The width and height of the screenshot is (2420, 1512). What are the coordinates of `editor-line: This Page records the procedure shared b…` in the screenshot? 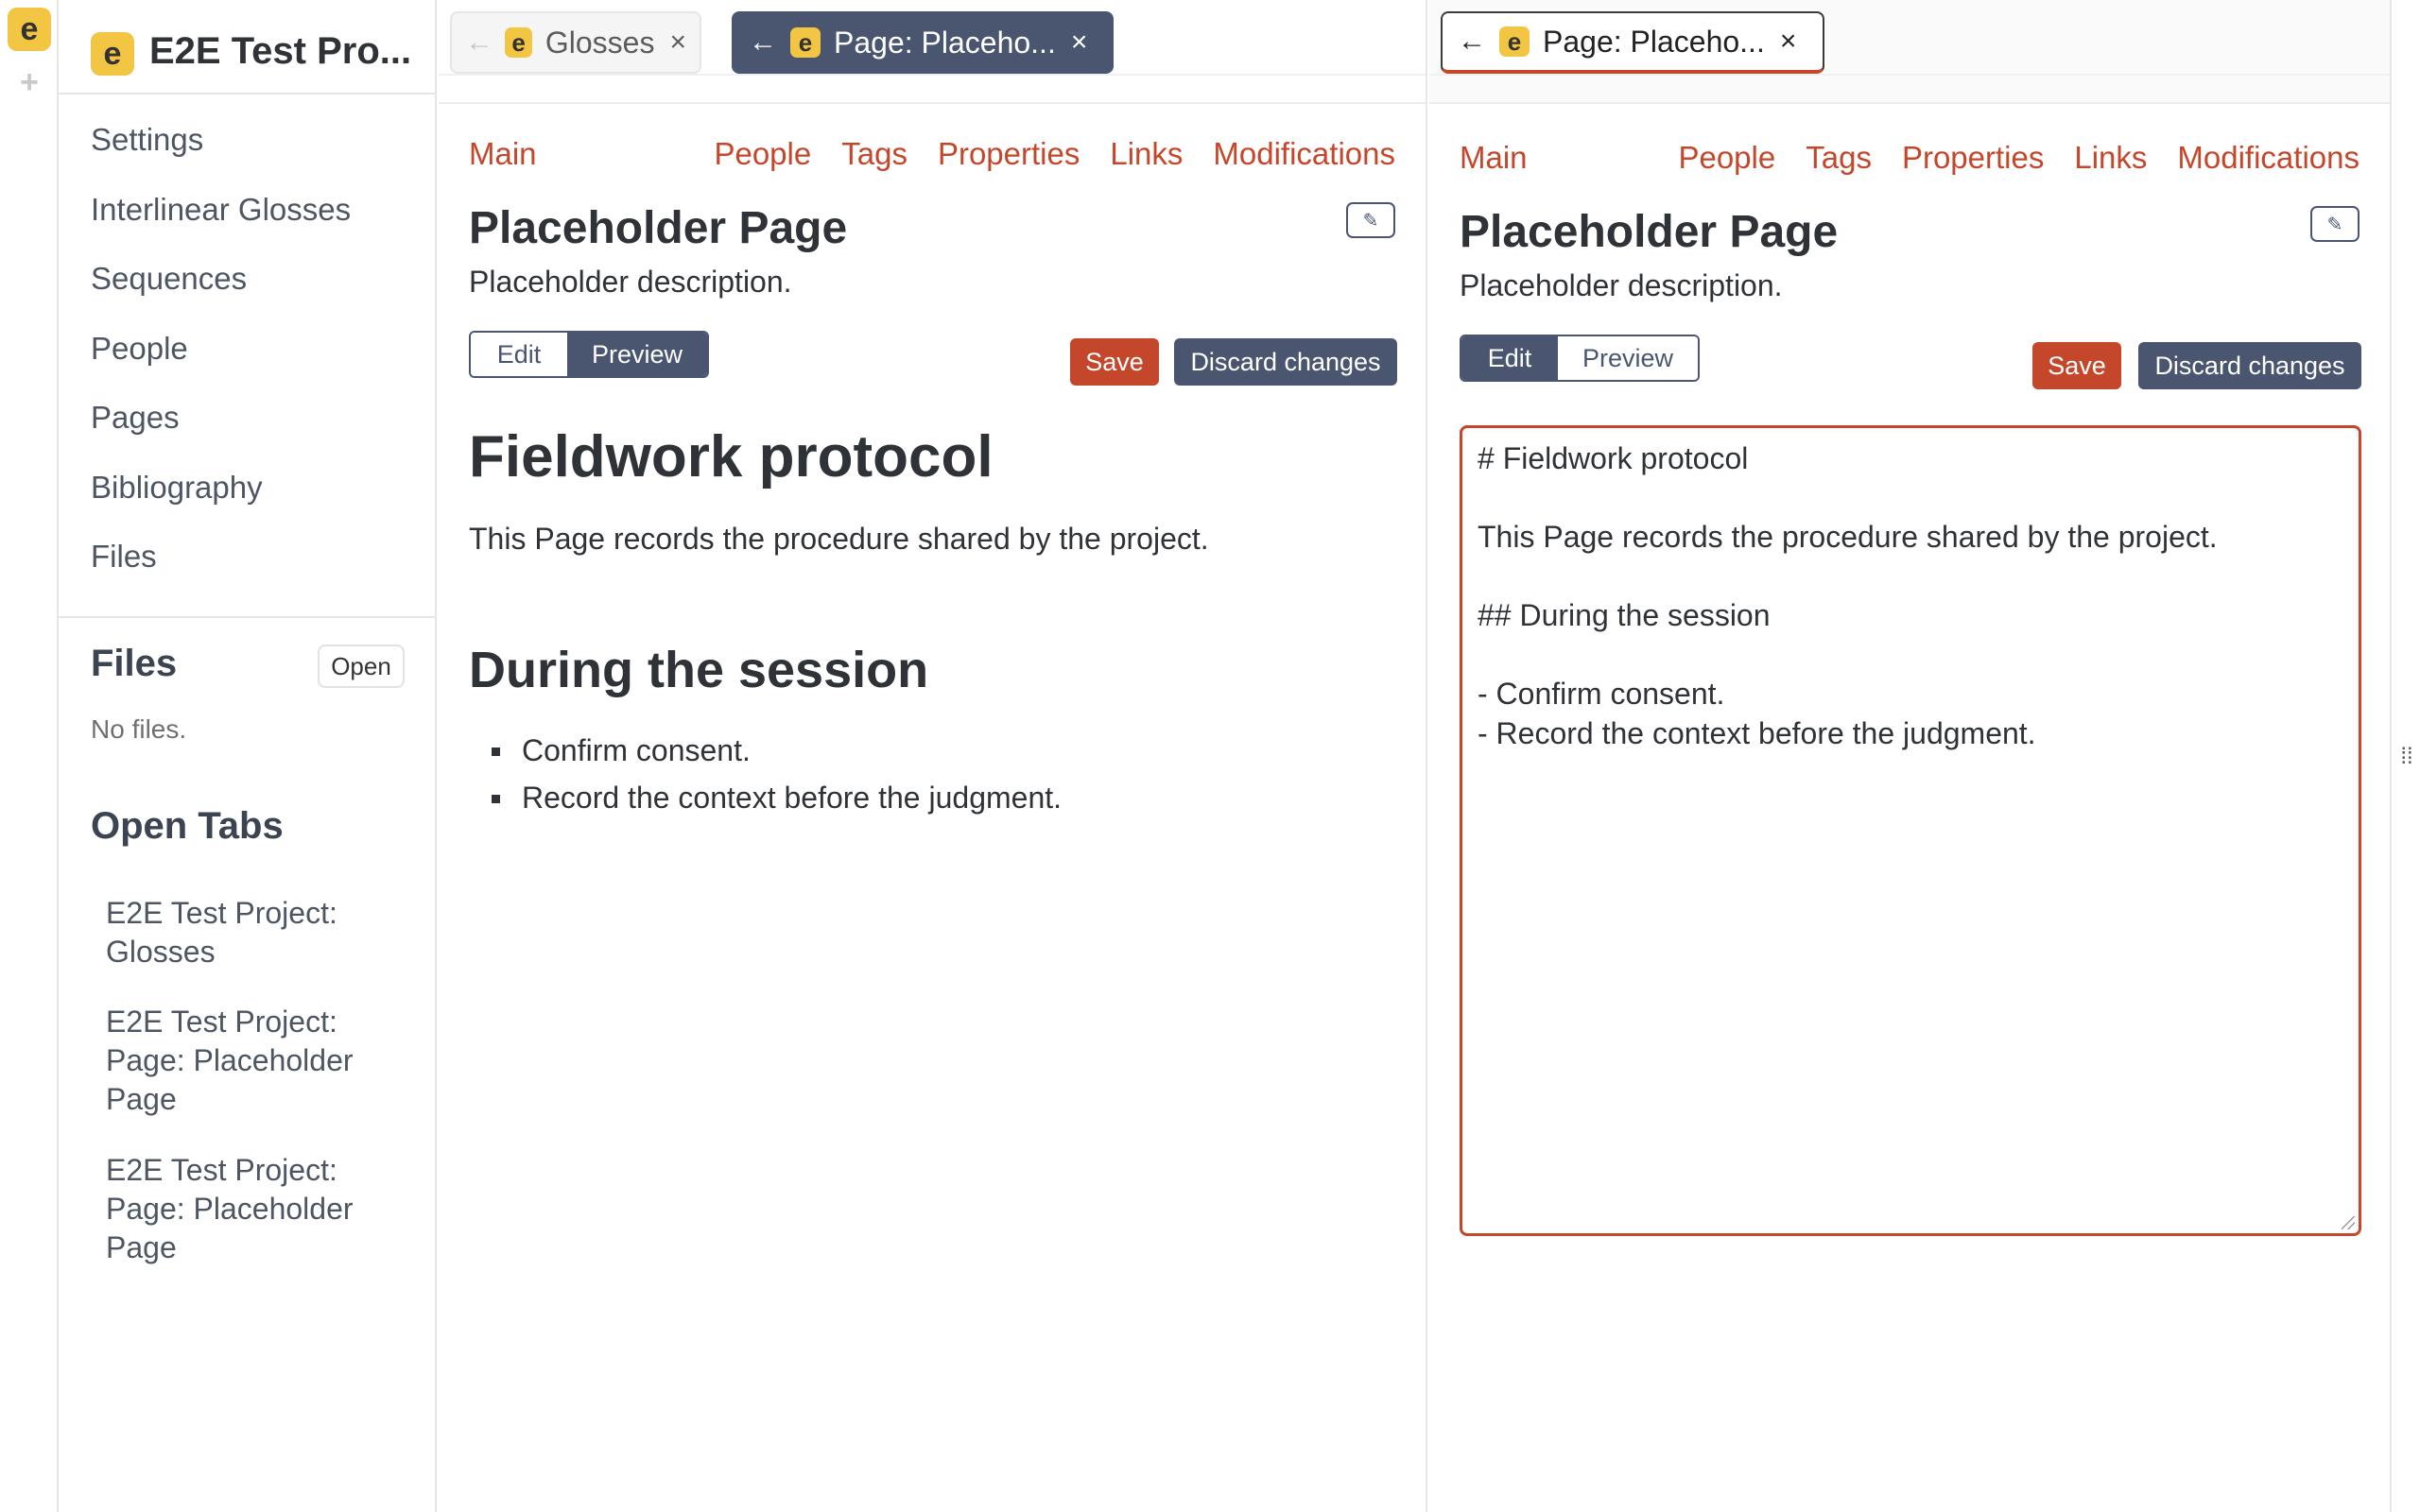 It's located at (1848, 537).